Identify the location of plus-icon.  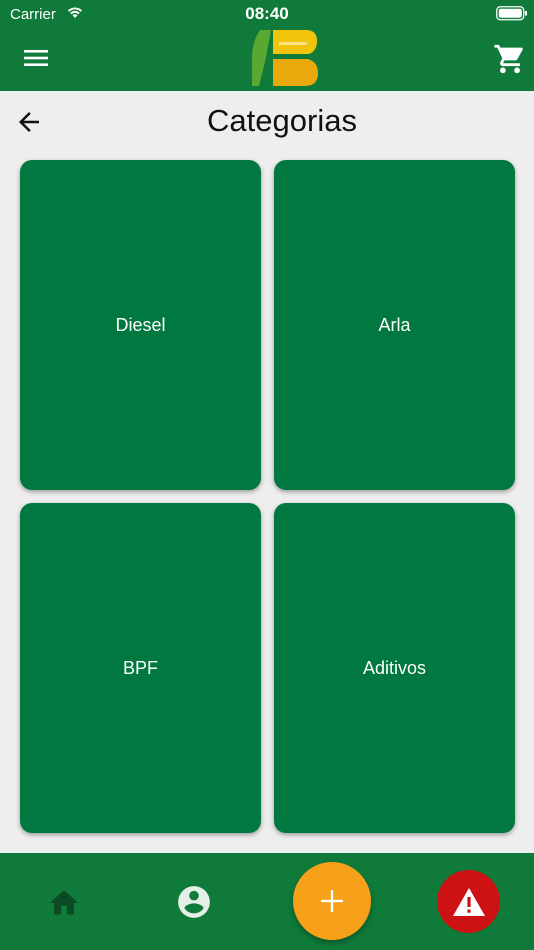
(332, 901).